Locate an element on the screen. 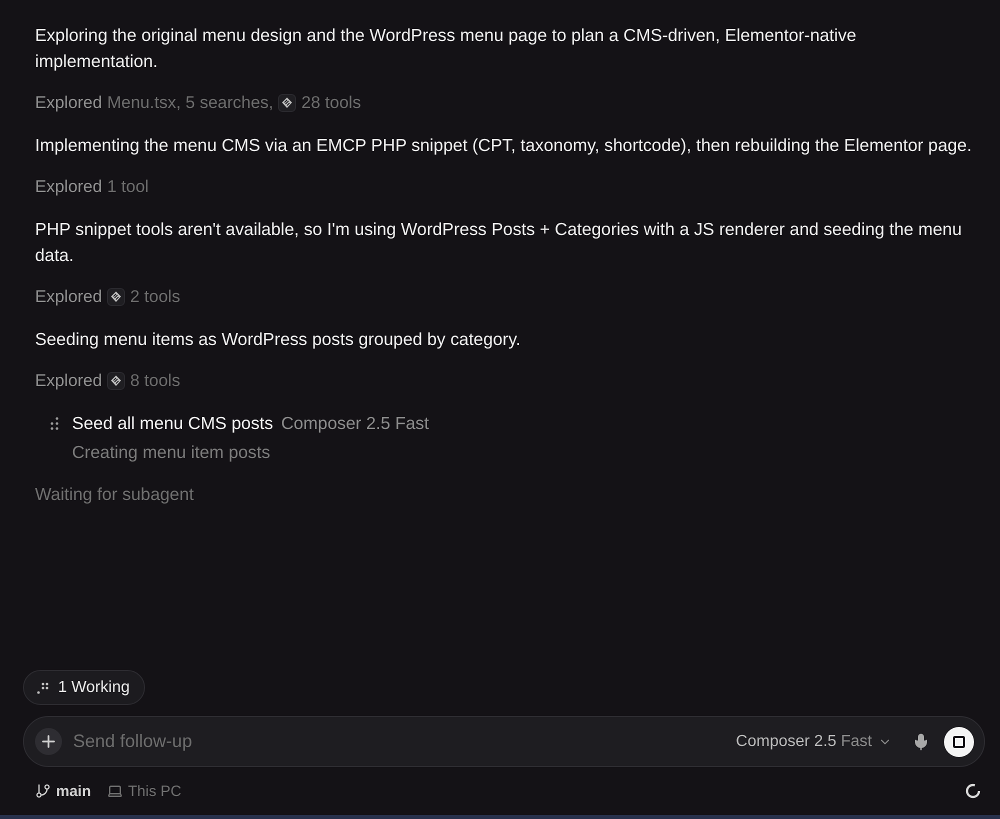  tool-count: 1 tool is located at coordinates (128, 187).